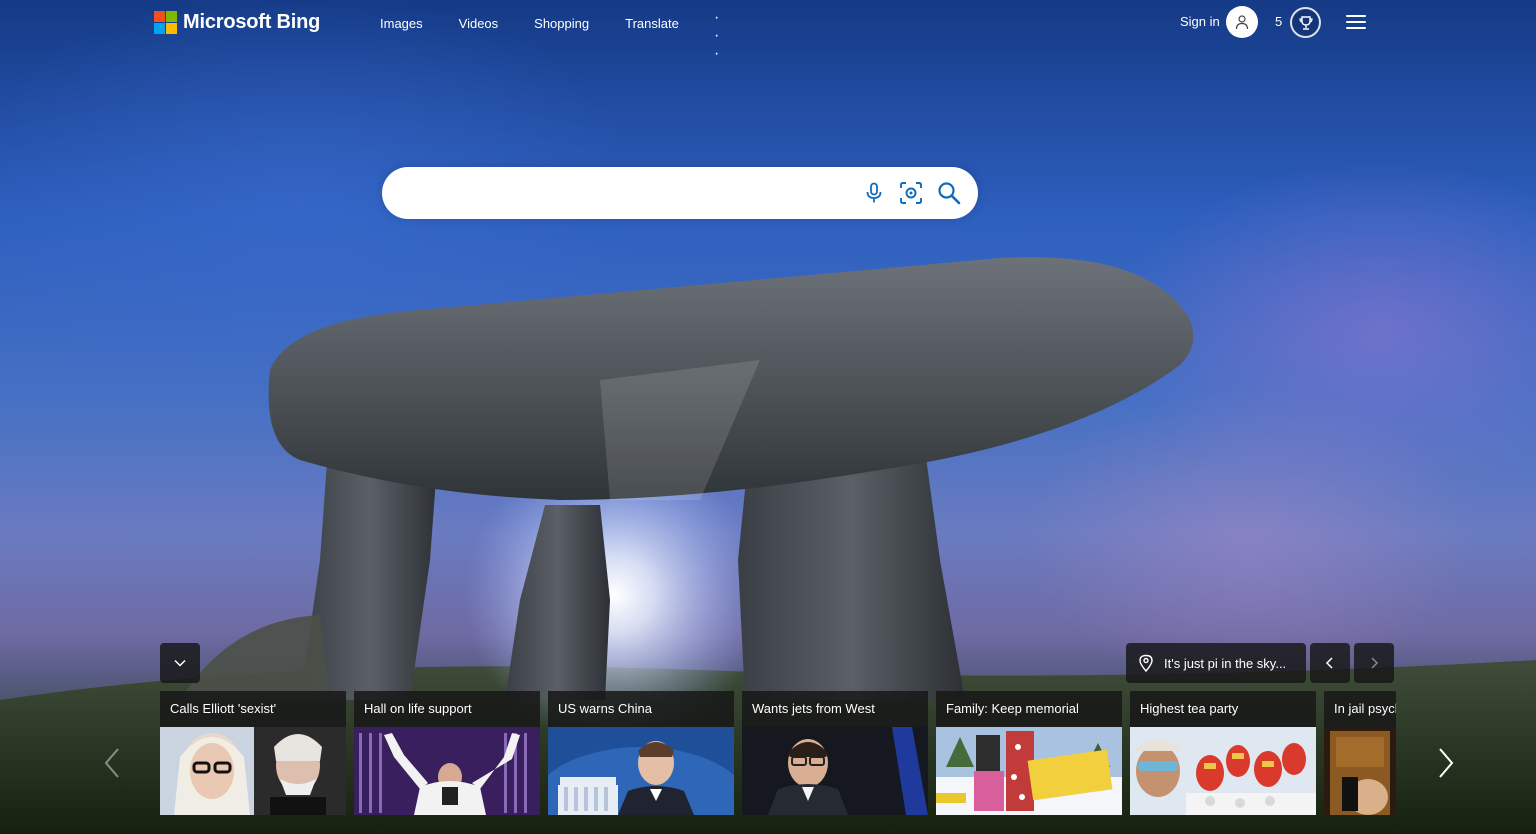  Describe the element at coordinates (911, 193) in the screenshot. I see `visual-search-icon` at that location.